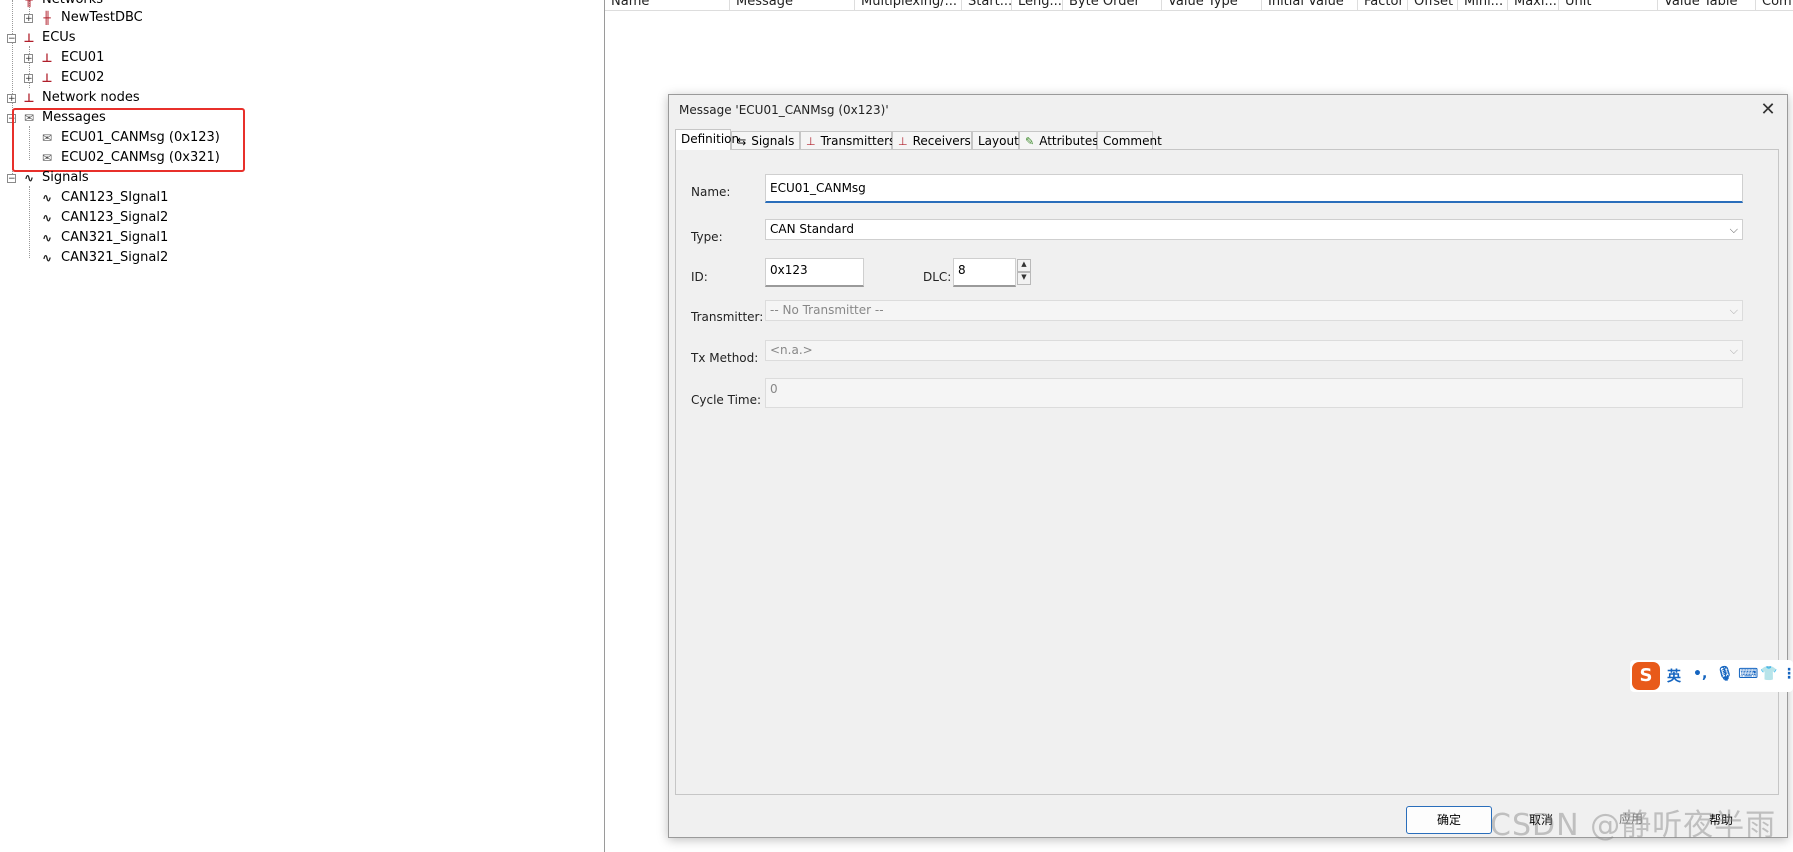 The width and height of the screenshot is (1793, 852). What do you see at coordinates (47, 18) in the screenshot?
I see `network-bus-icon: ╫` at bounding box center [47, 18].